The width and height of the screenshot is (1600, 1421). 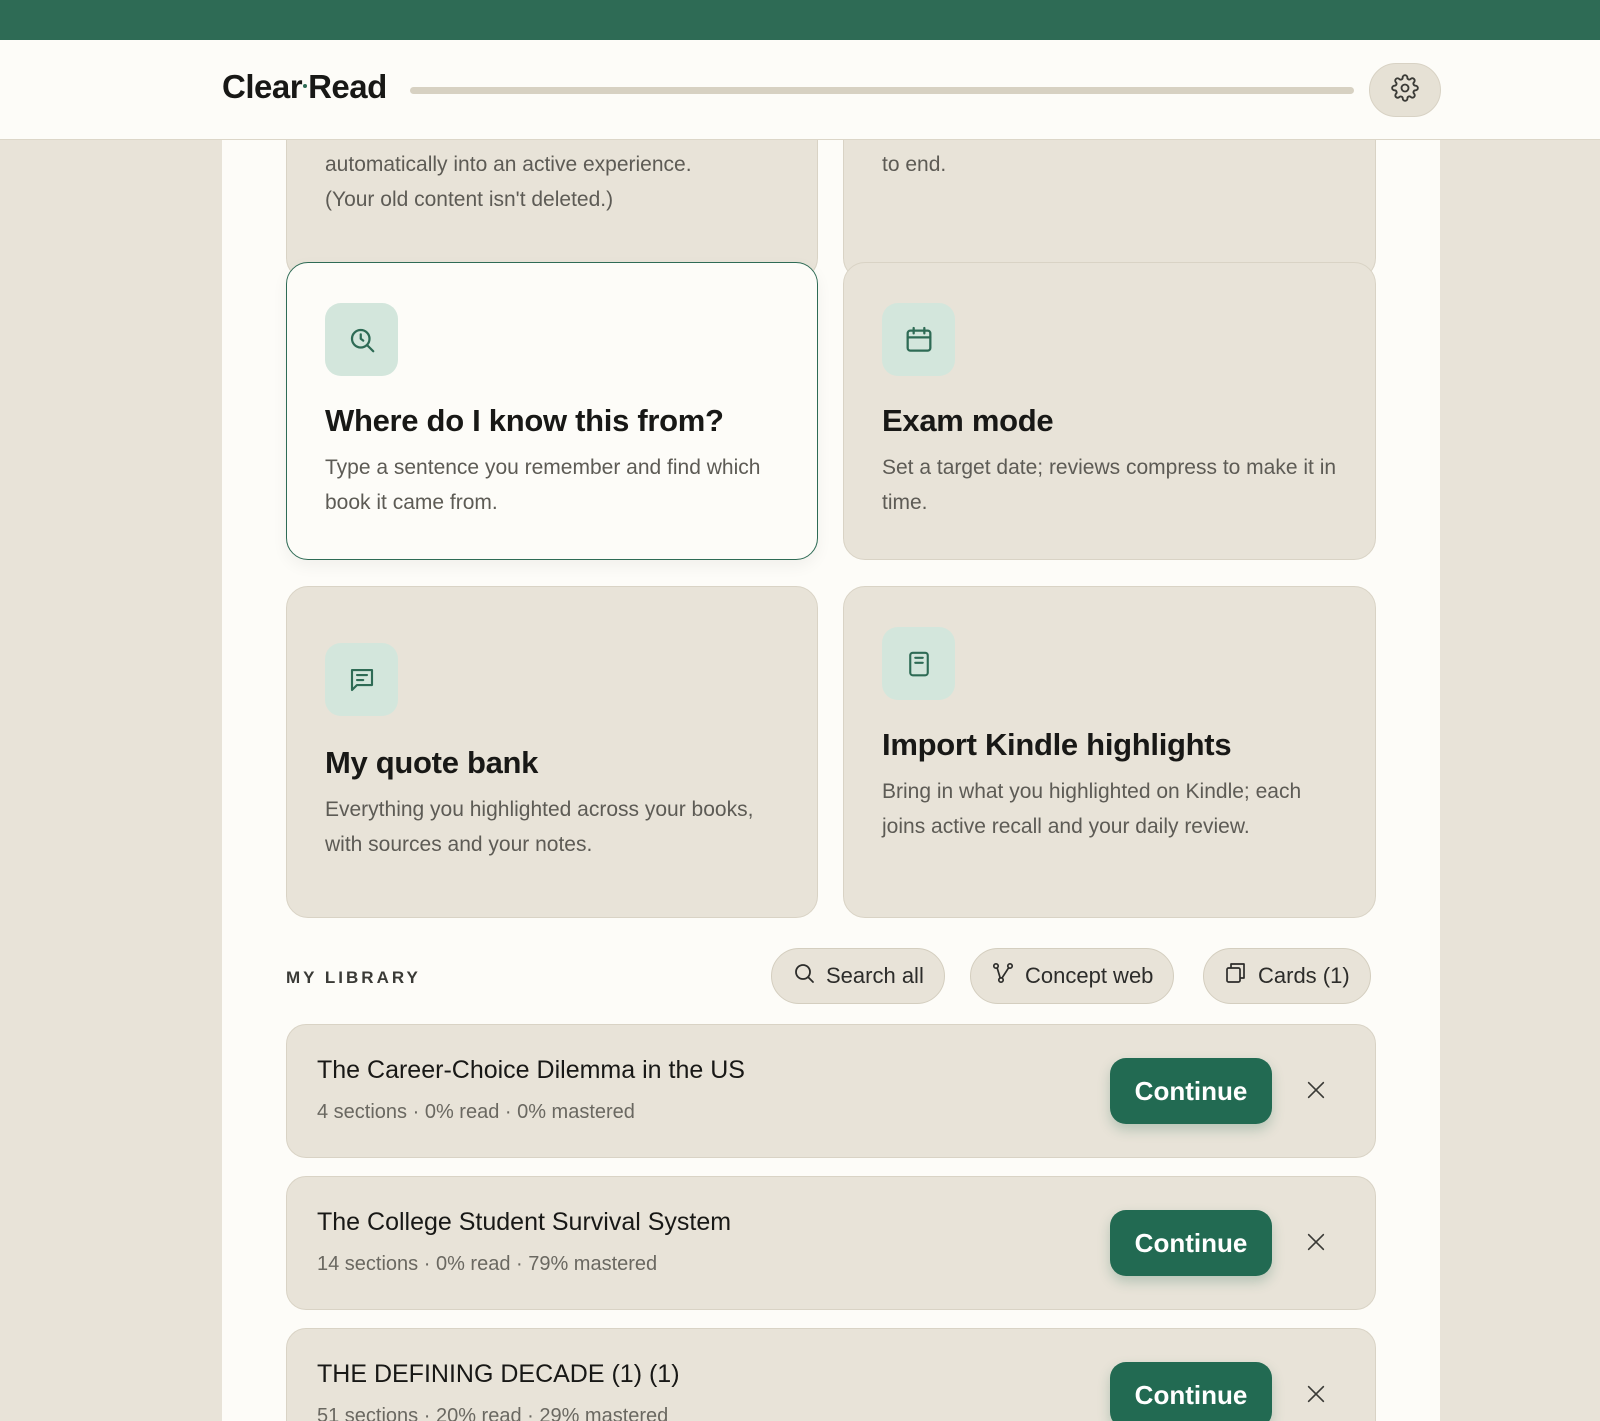 What do you see at coordinates (361, 679) in the screenshot?
I see `quote-icon` at bounding box center [361, 679].